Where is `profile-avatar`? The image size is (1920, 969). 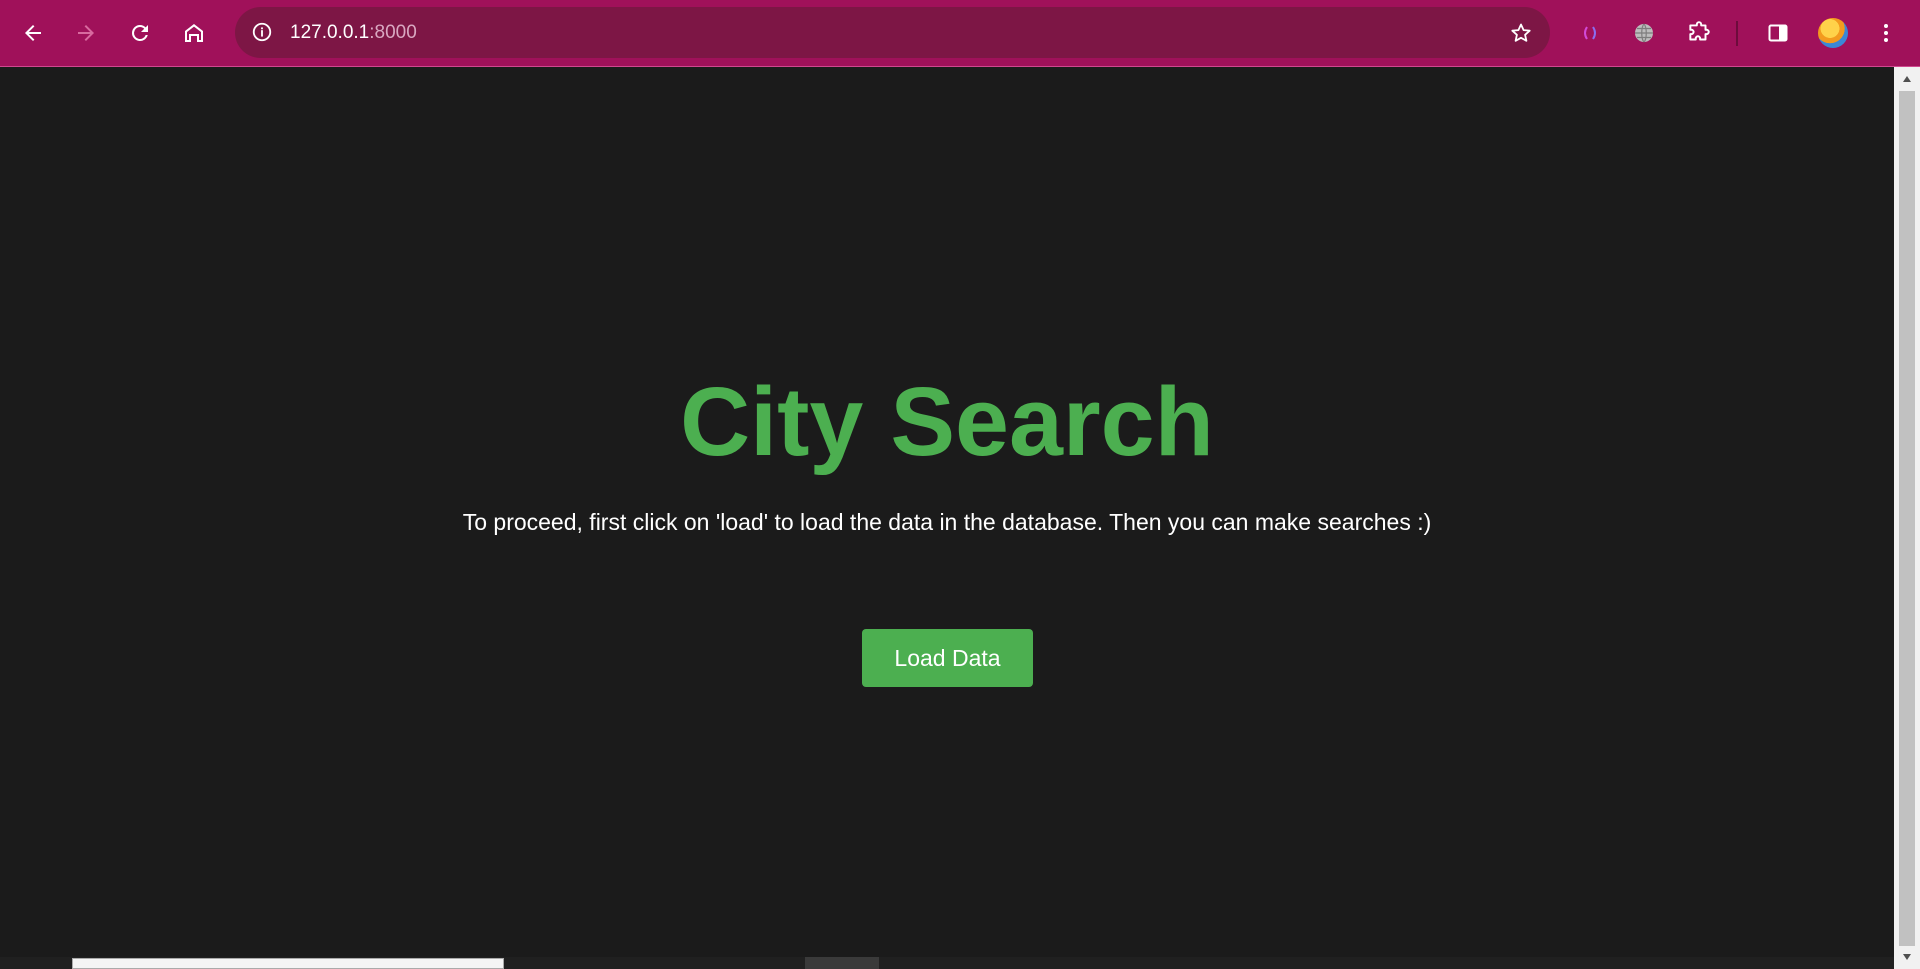 profile-avatar is located at coordinates (1833, 33).